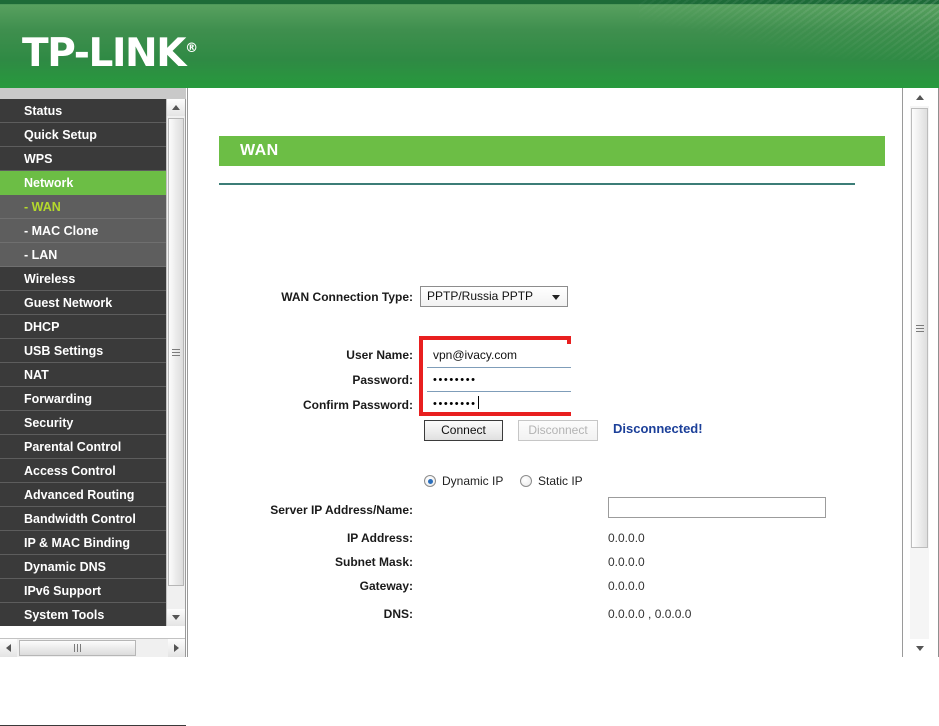  Describe the element at coordinates (455, 380) in the screenshot. I see `password-masked-value: ••••••••` at that location.